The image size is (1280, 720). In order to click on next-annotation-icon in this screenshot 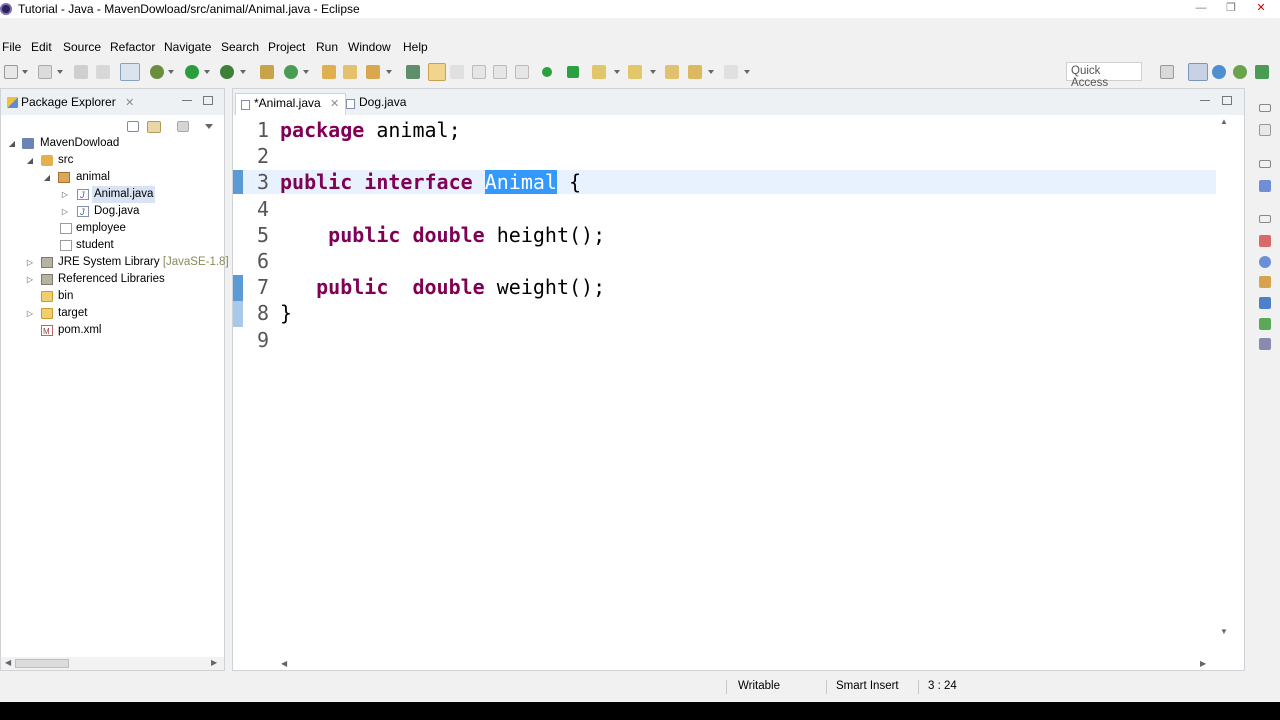, I will do `click(599, 72)`.